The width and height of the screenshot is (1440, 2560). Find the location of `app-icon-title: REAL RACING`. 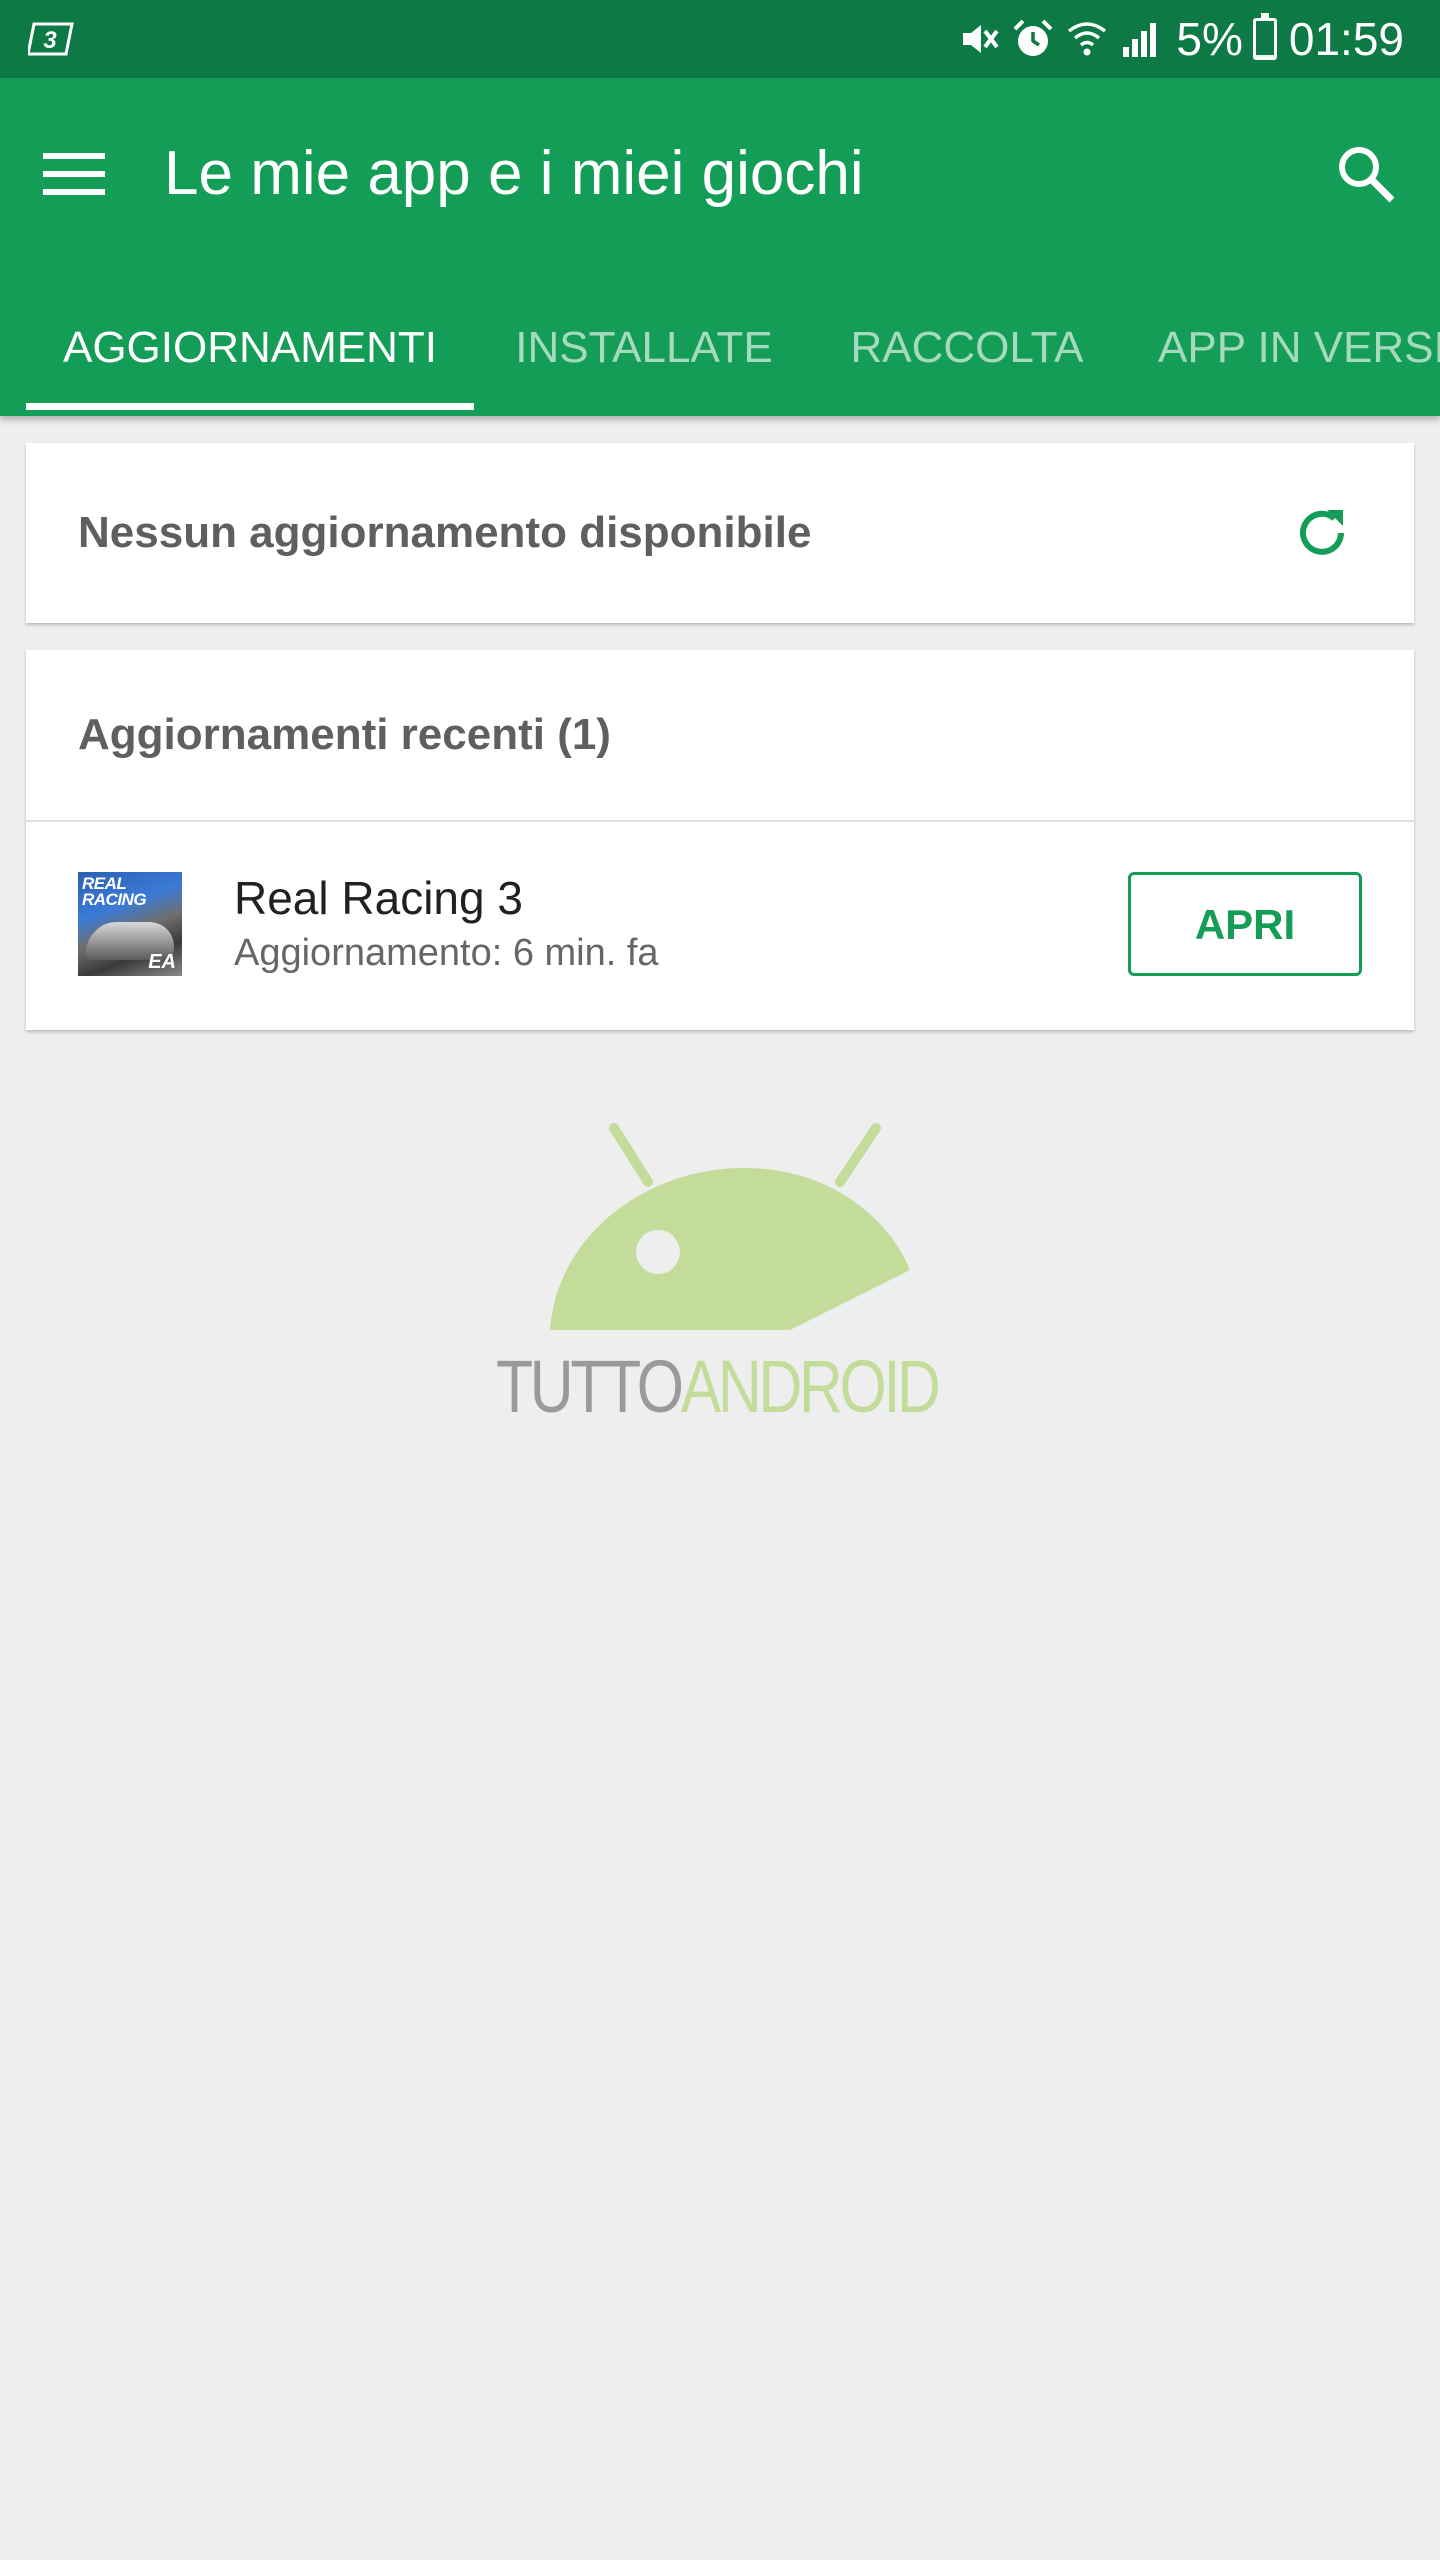

app-icon-title: REAL RACING is located at coordinates (114, 891).